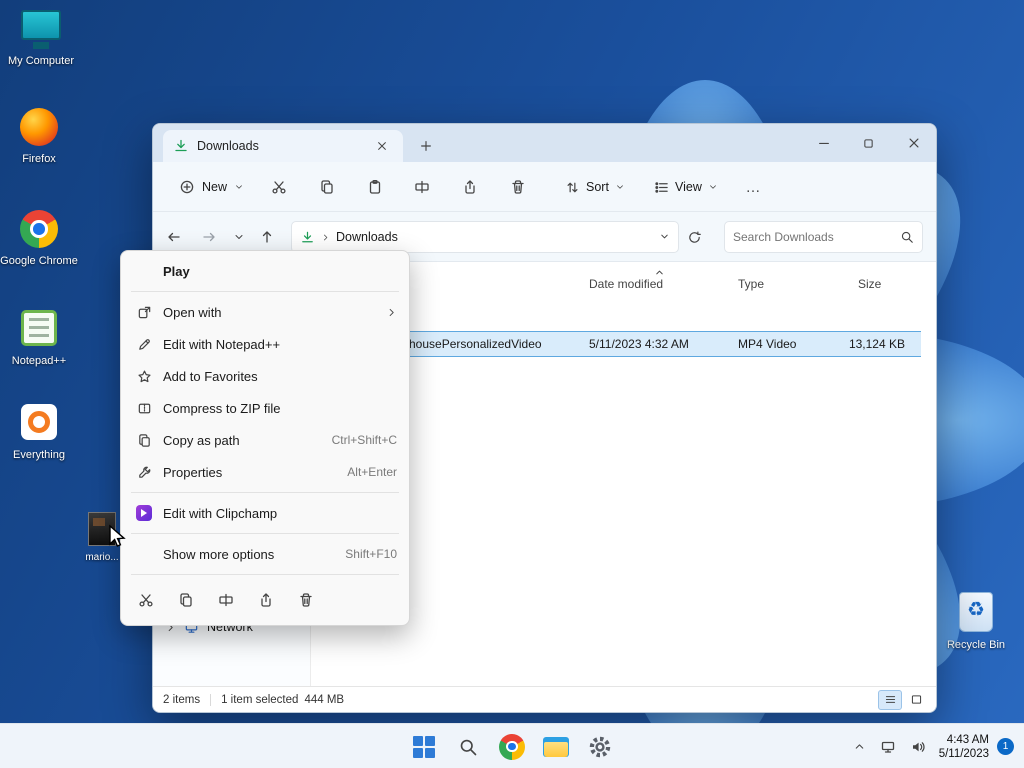 This screenshot has width=1024, height=768. What do you see at coordinates (556, 746) in the screenshot?
I see `taskbar-file-explorer-button` at bounding box center [556, 746].